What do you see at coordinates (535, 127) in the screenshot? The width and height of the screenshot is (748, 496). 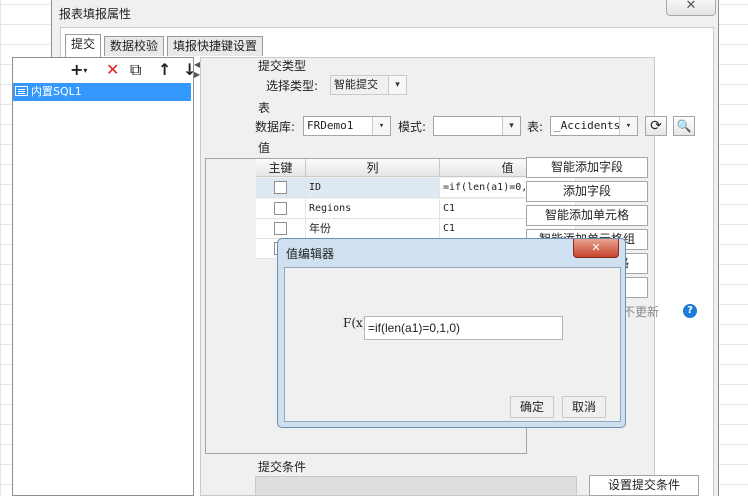 I see `table-label: 表:` at bounding box center [535, 127].